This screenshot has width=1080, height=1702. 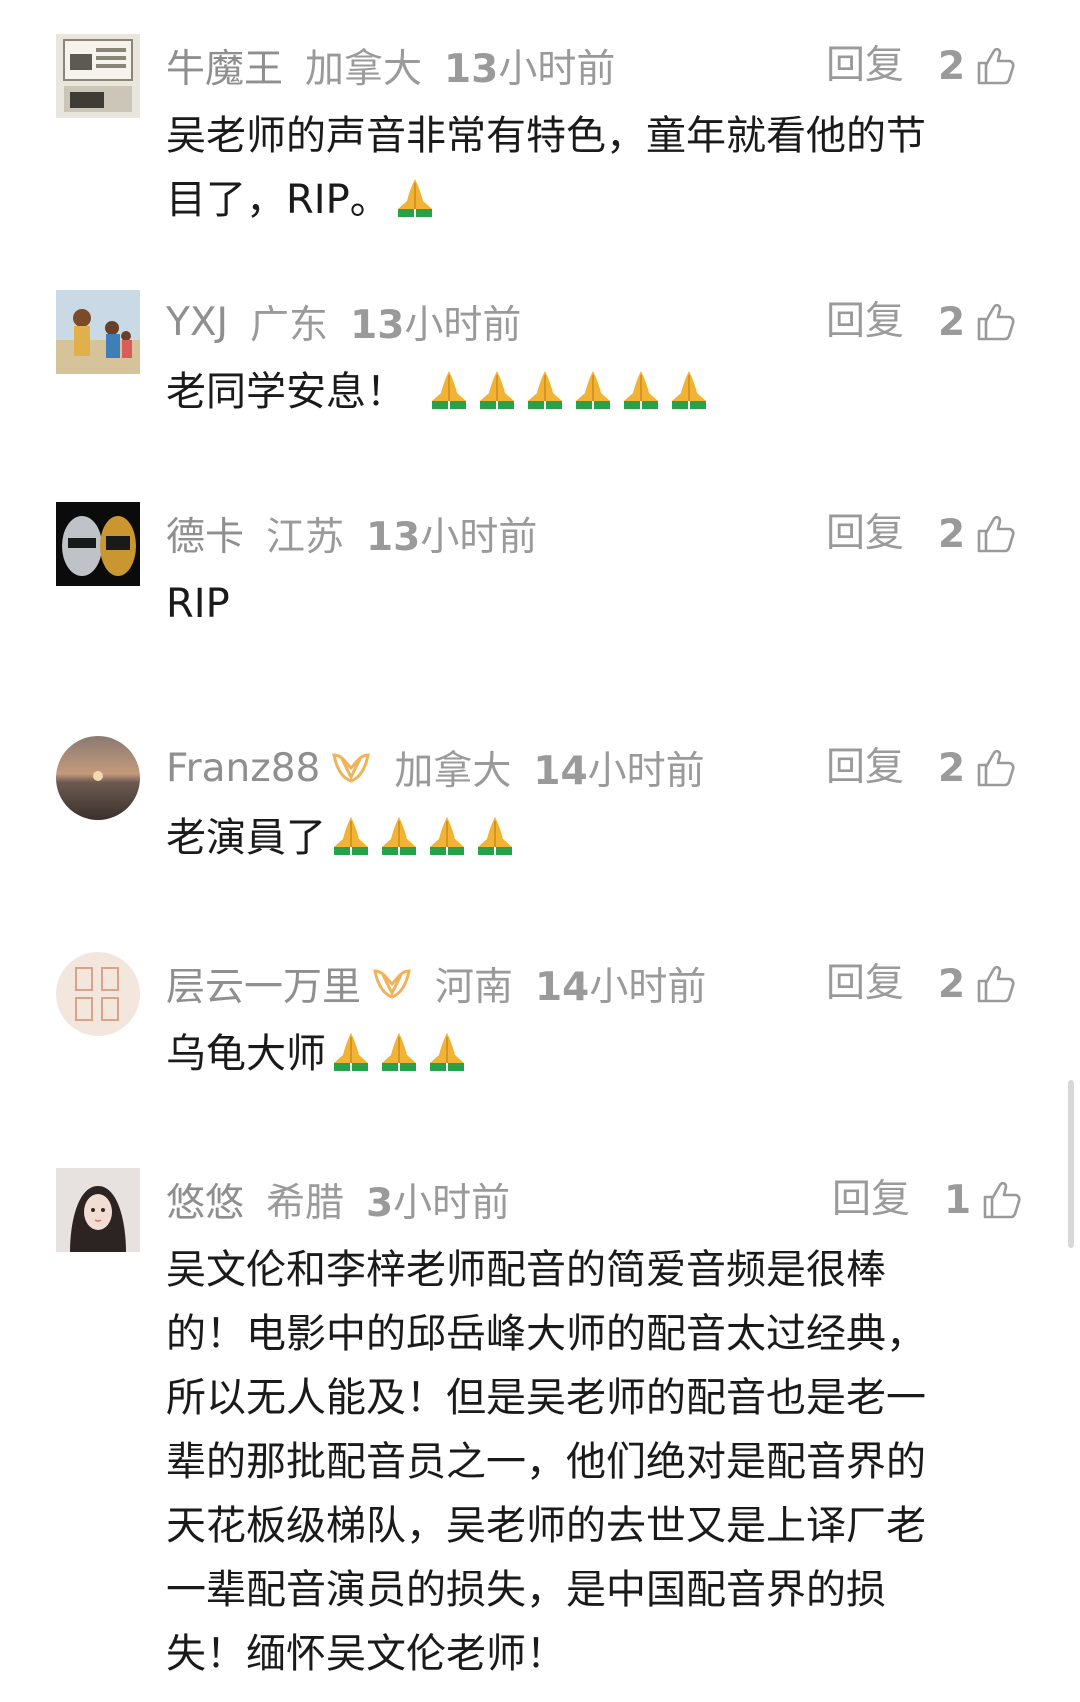 What do you see at coordinates (205, 534) in the screenshot?
I see `username: 德卡` at bounding box center [205, 534].